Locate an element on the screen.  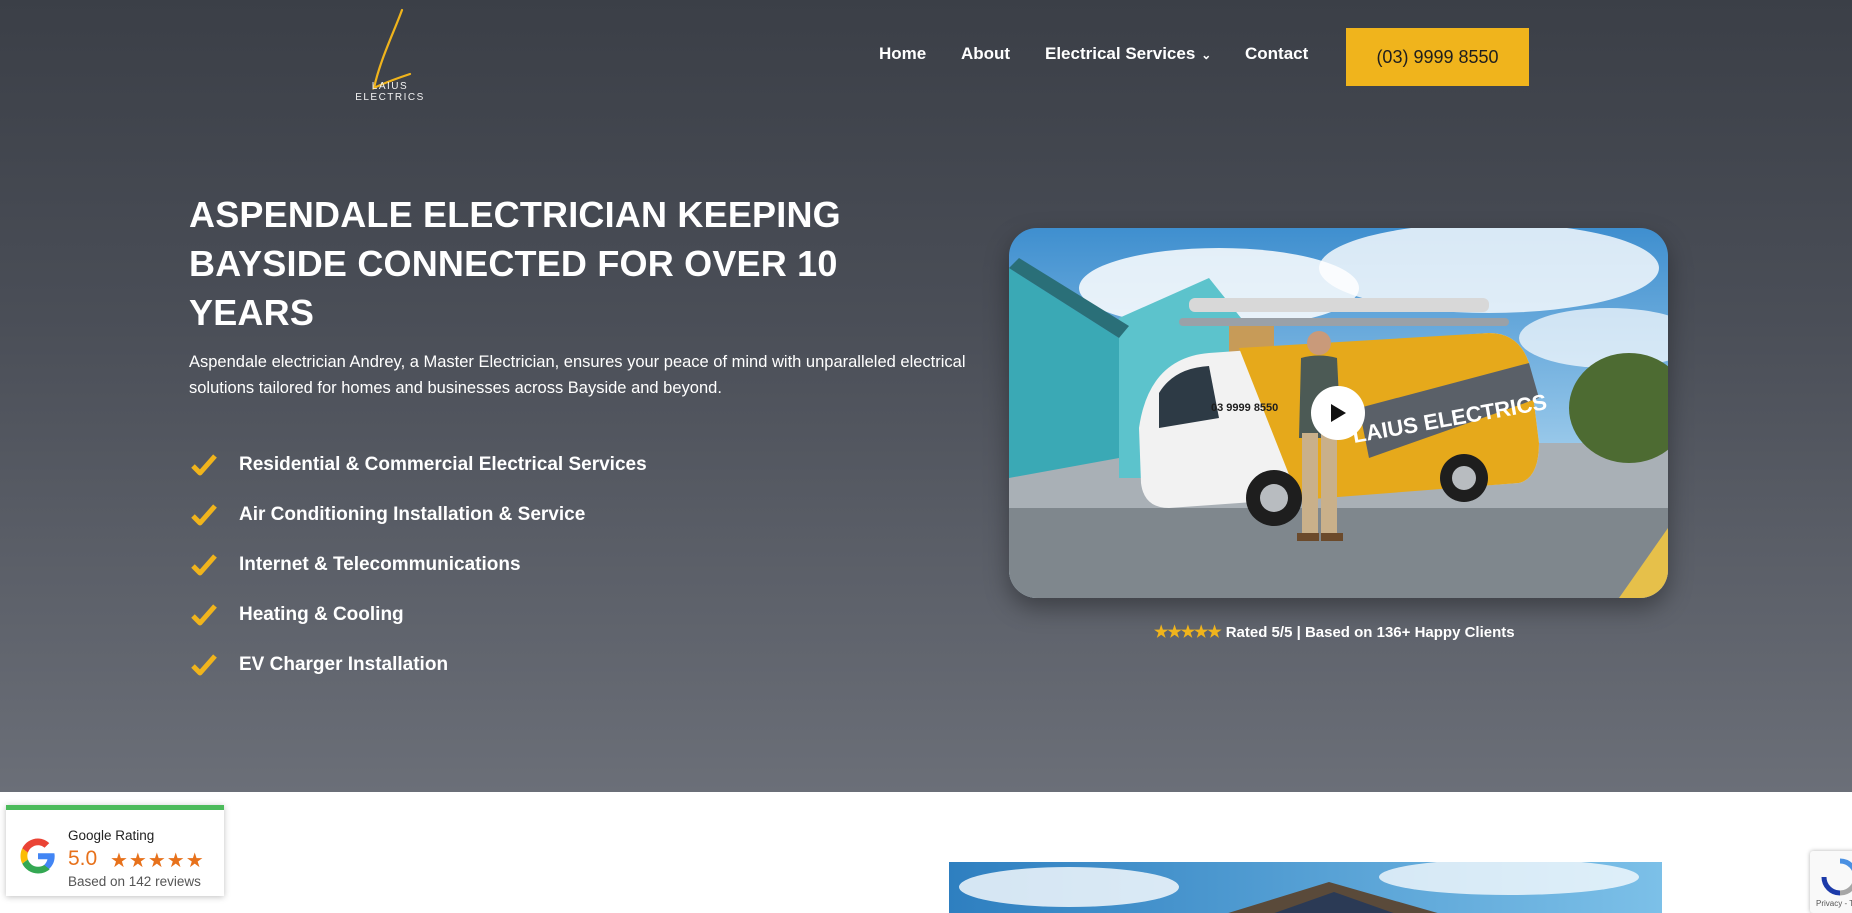
list-item: Internet & Telecommunications is located at coordinates (418, 565).